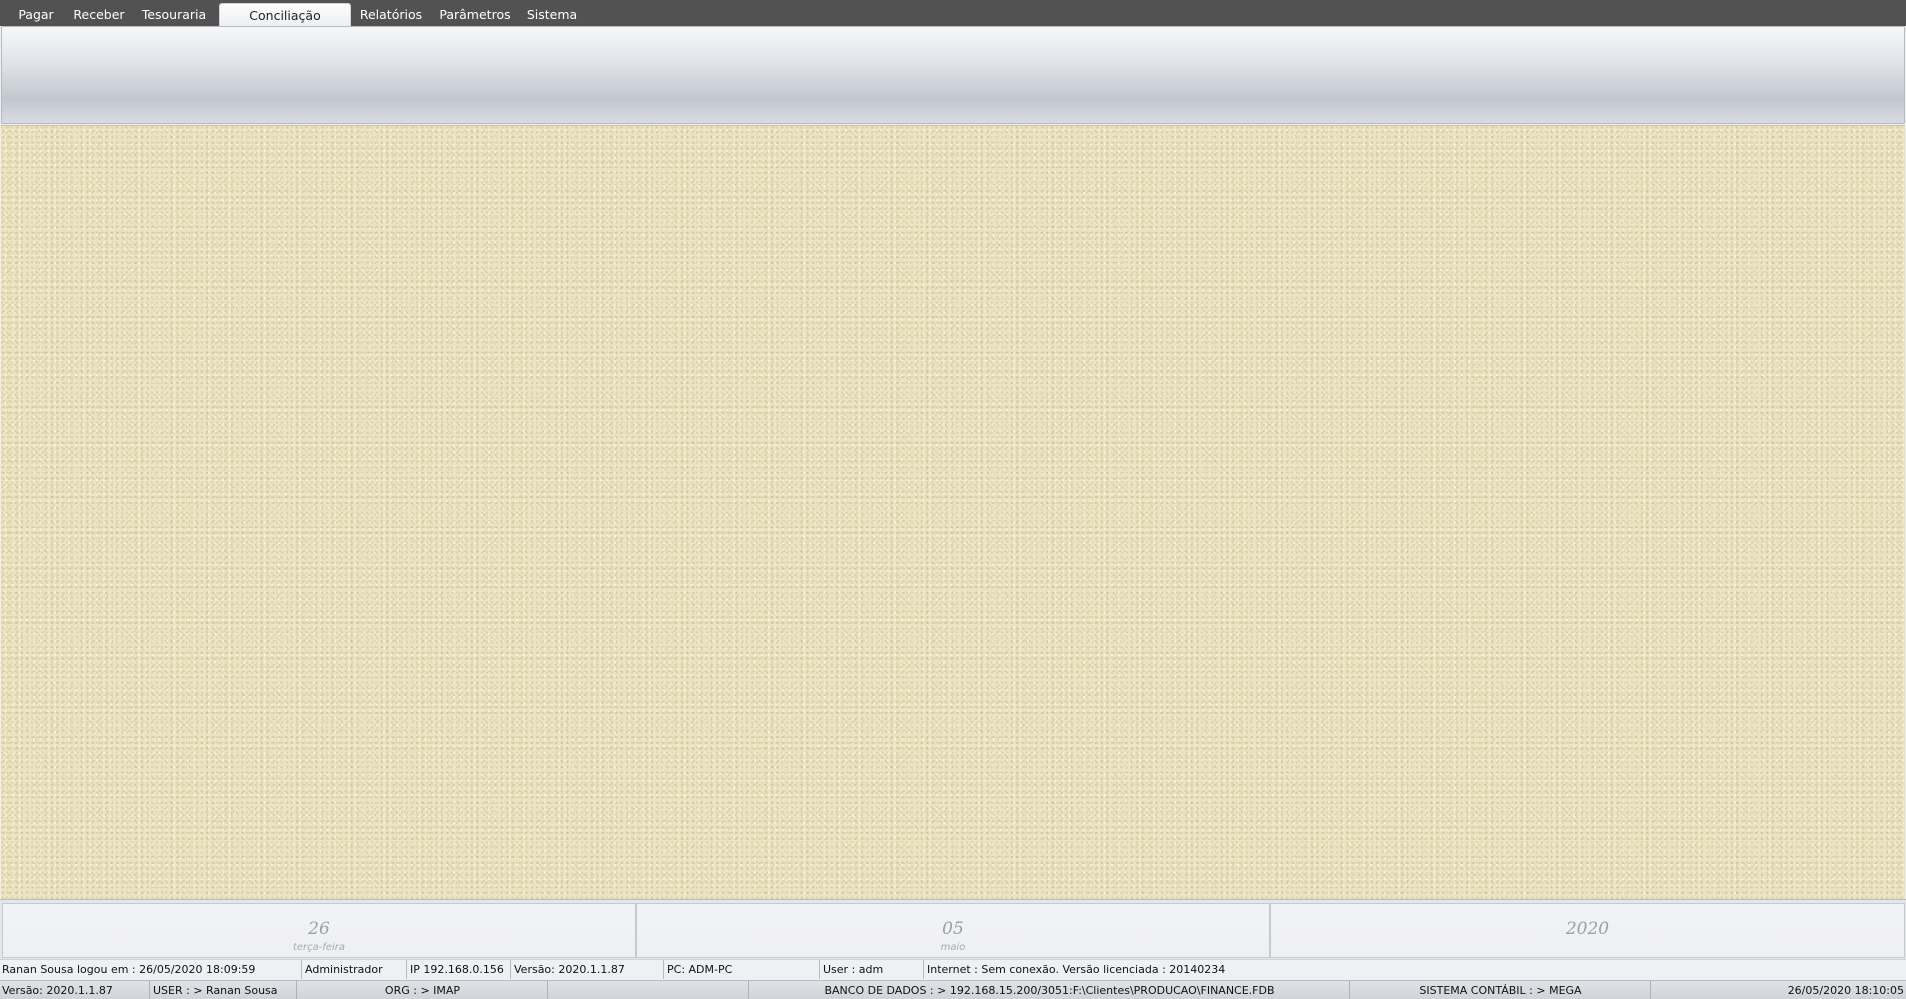 This screenshot has width=1906, height=999. I want to click on tab-receber: Receber, so click(99, 14).